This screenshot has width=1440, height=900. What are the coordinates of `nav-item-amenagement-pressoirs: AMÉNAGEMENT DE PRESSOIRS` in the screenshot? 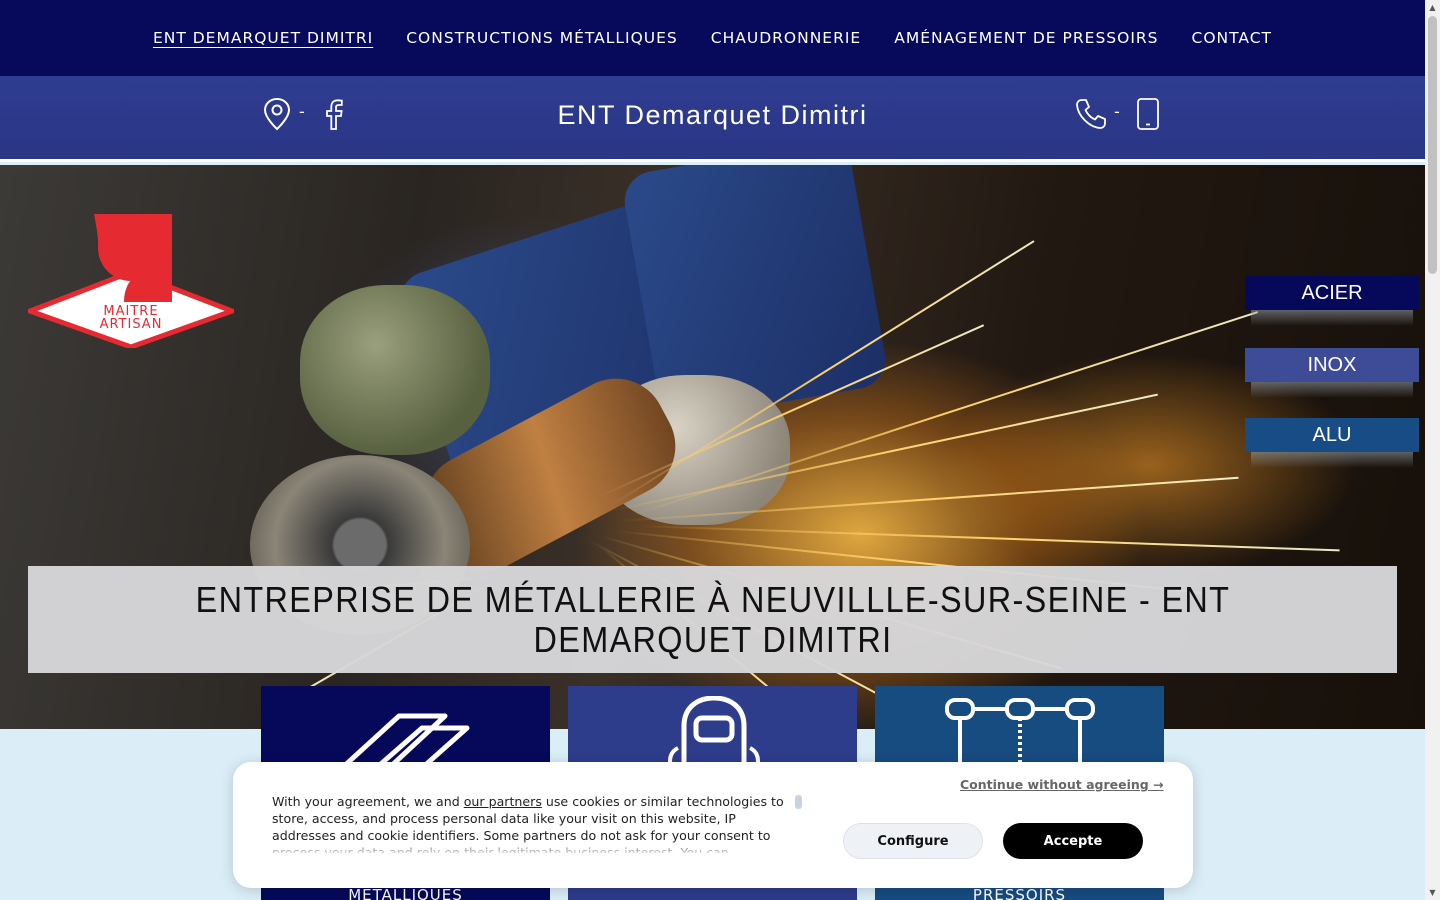 It's located at (1026, 38).